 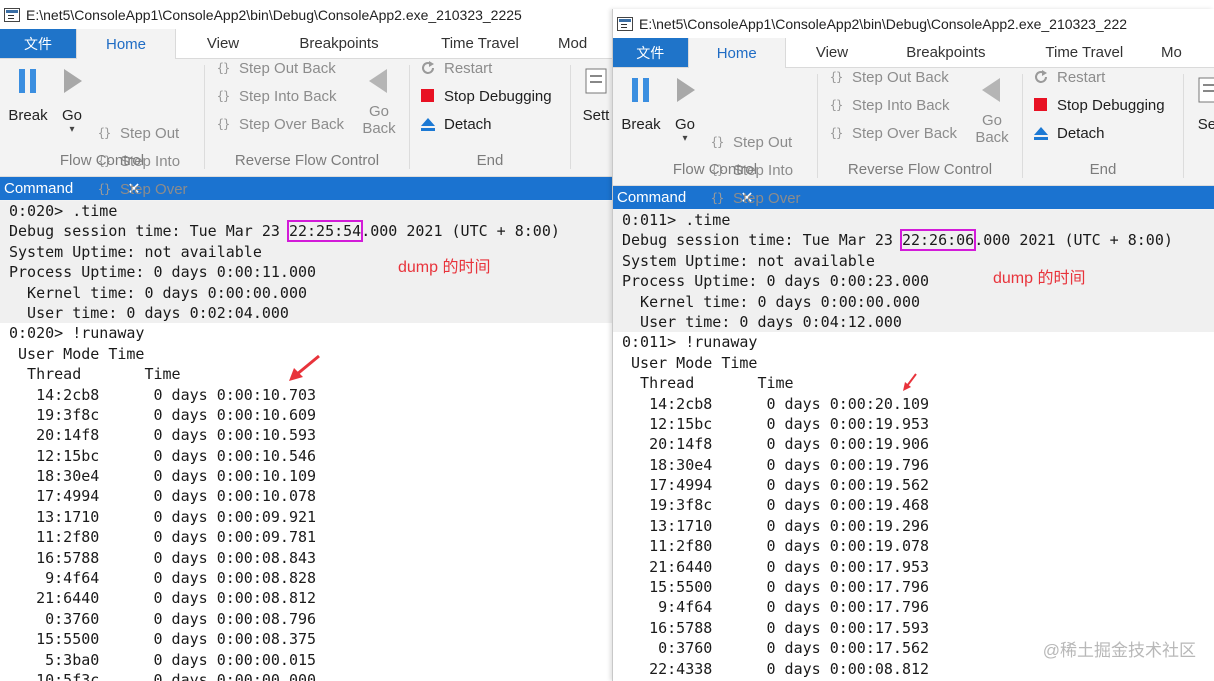 I want to click on group-end: Restart Stop Debugging Detach End, so click(x=1103, y=127).